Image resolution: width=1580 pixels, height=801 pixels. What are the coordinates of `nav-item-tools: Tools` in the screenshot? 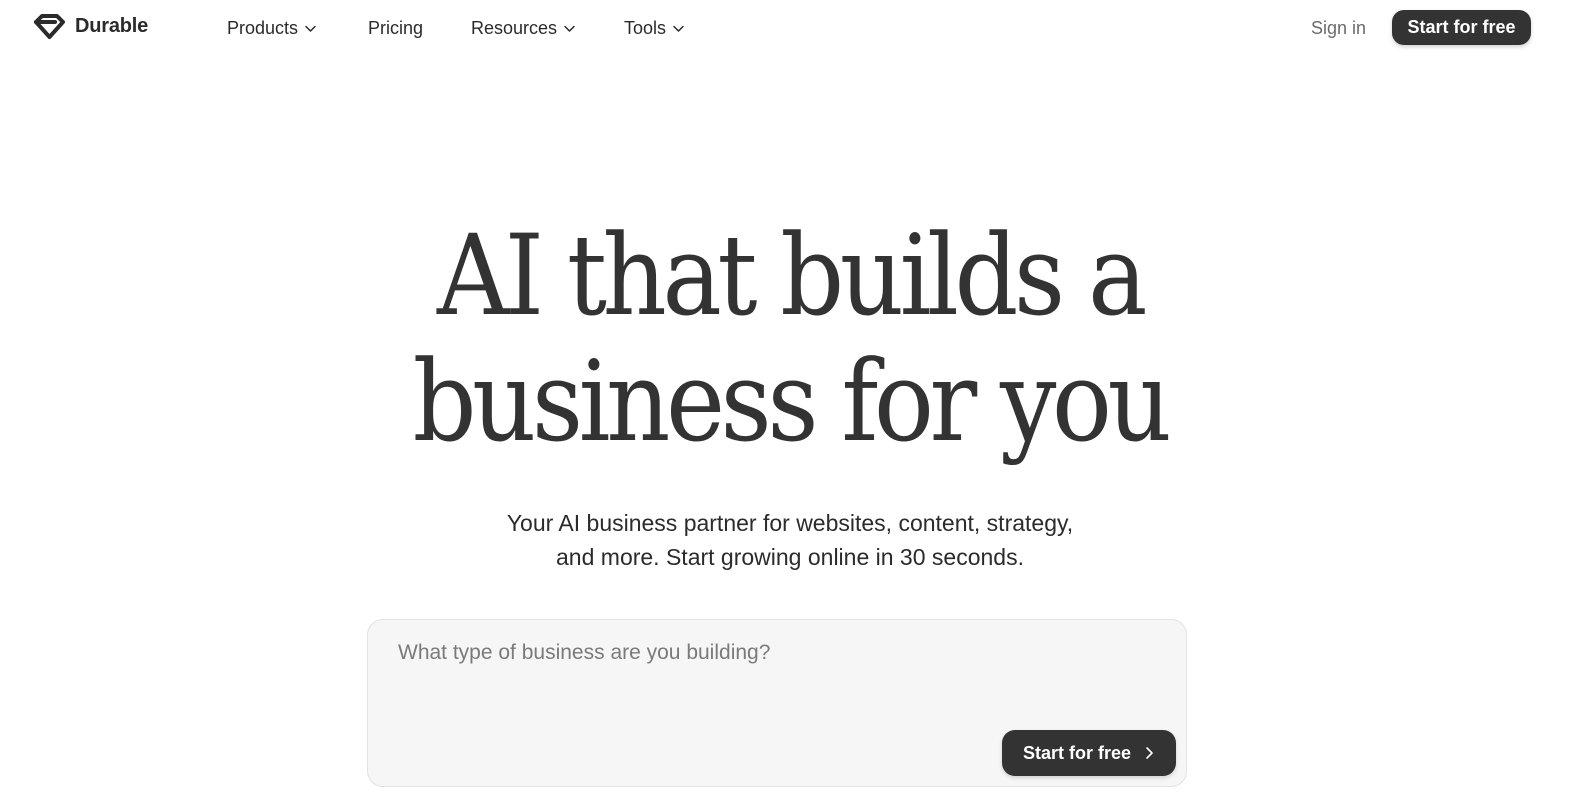 It's located at (654, 28).